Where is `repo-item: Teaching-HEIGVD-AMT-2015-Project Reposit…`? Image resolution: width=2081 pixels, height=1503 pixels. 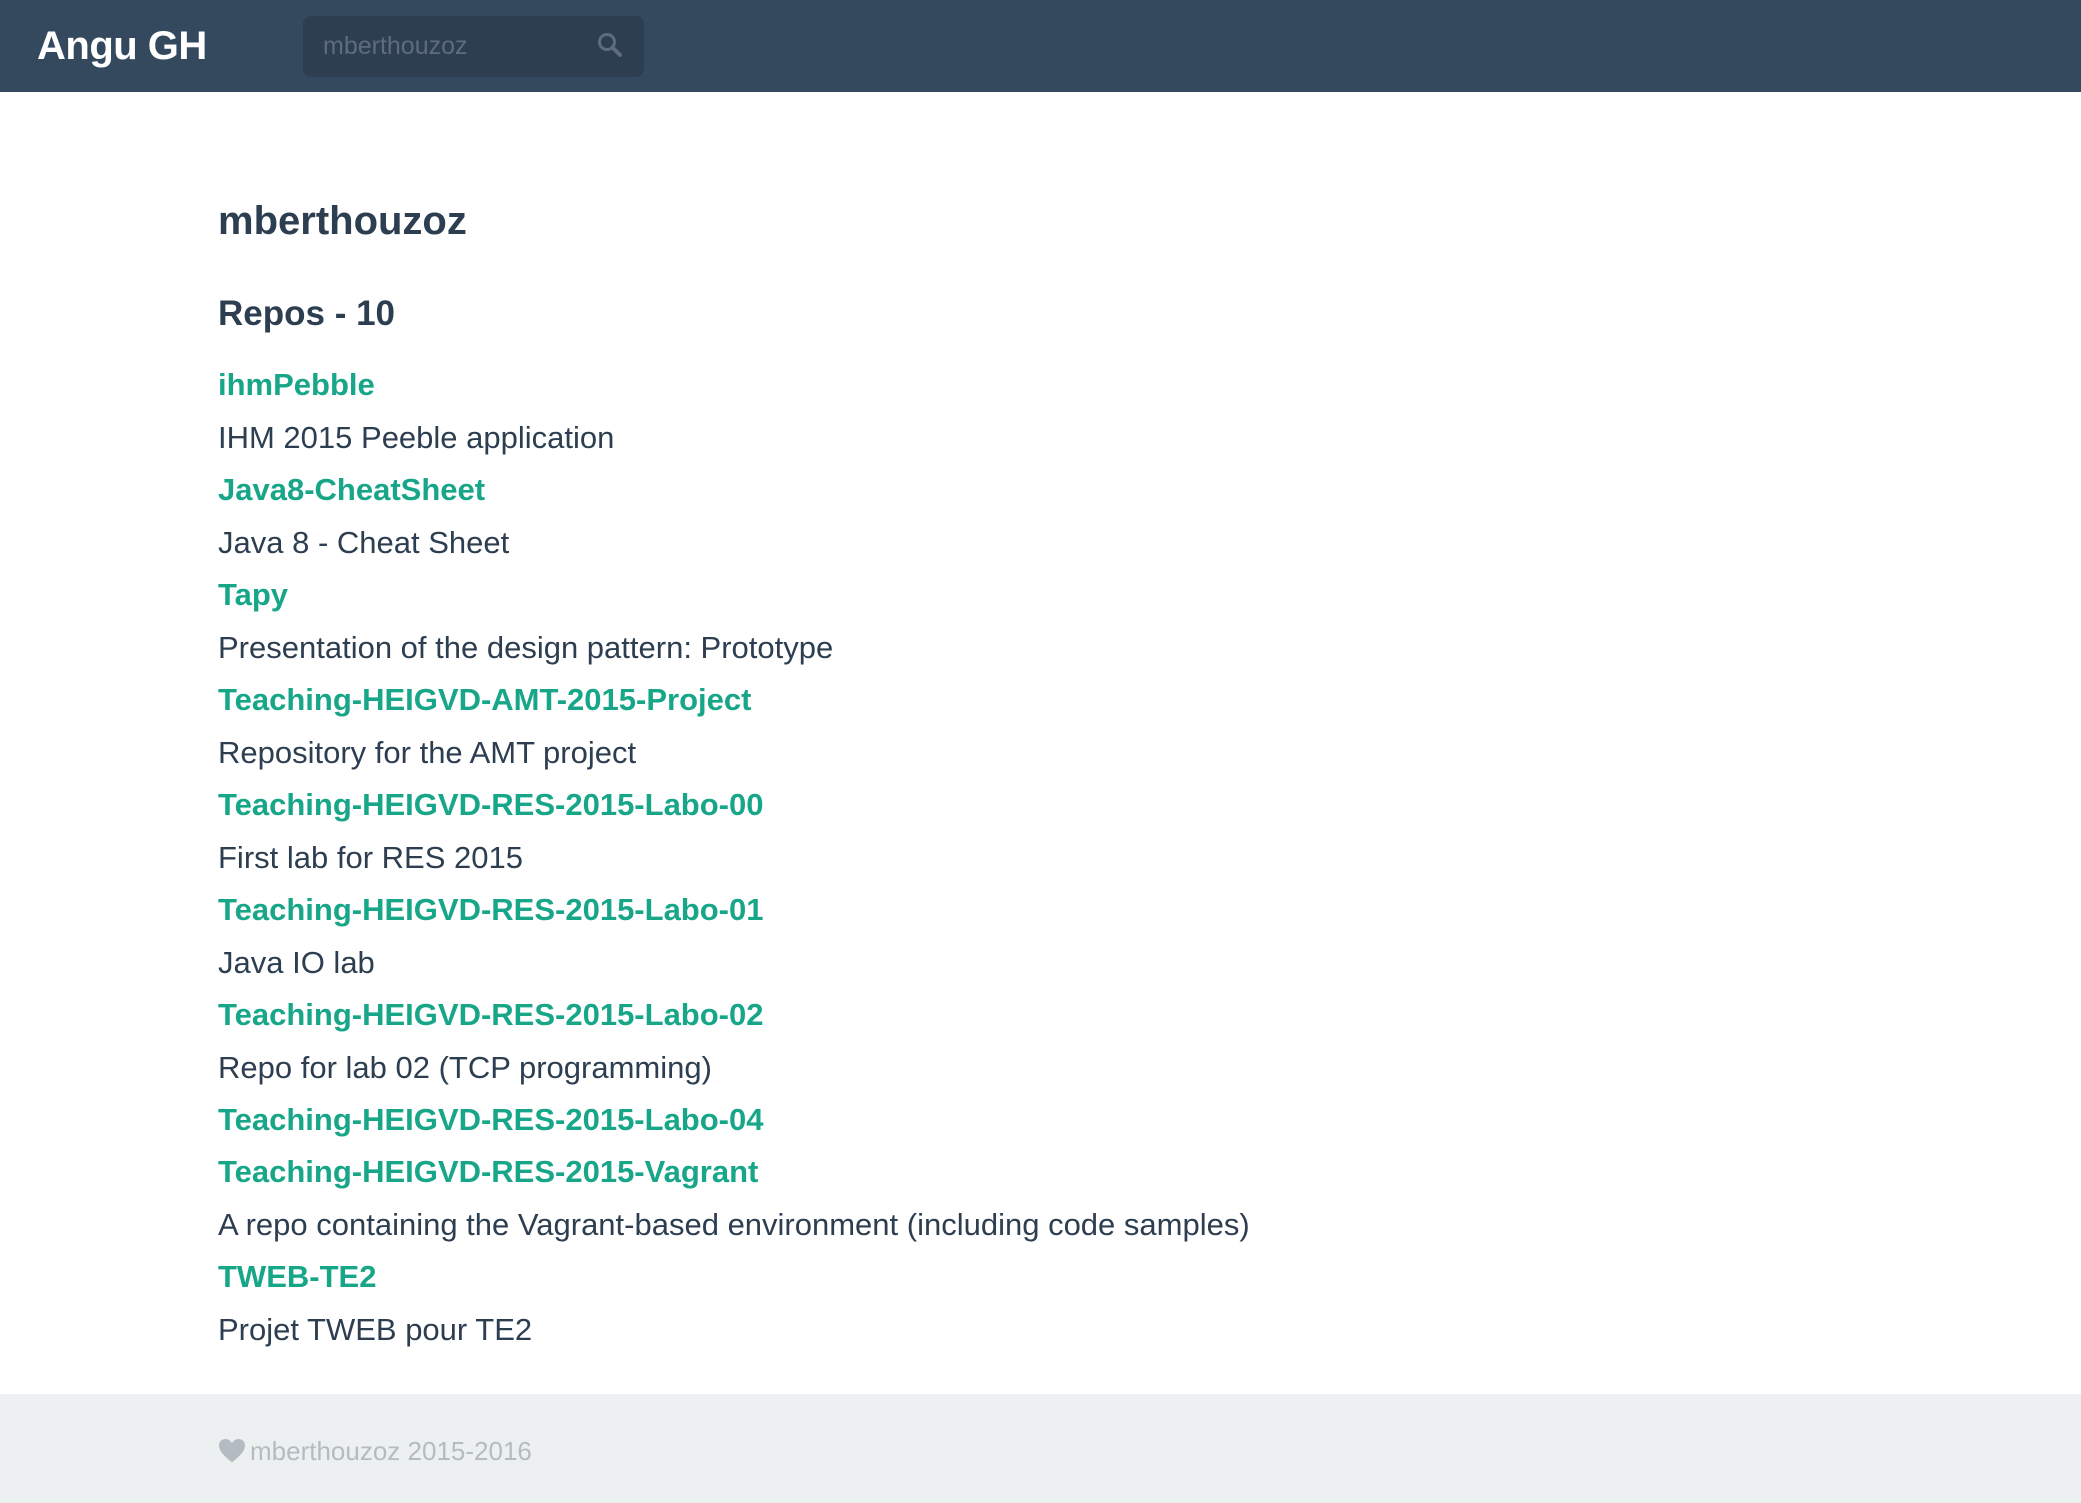 repo-item: Teaching-HEIGVD-AMT-2015-Project Reposit… is located at coordinates (1018, 726).